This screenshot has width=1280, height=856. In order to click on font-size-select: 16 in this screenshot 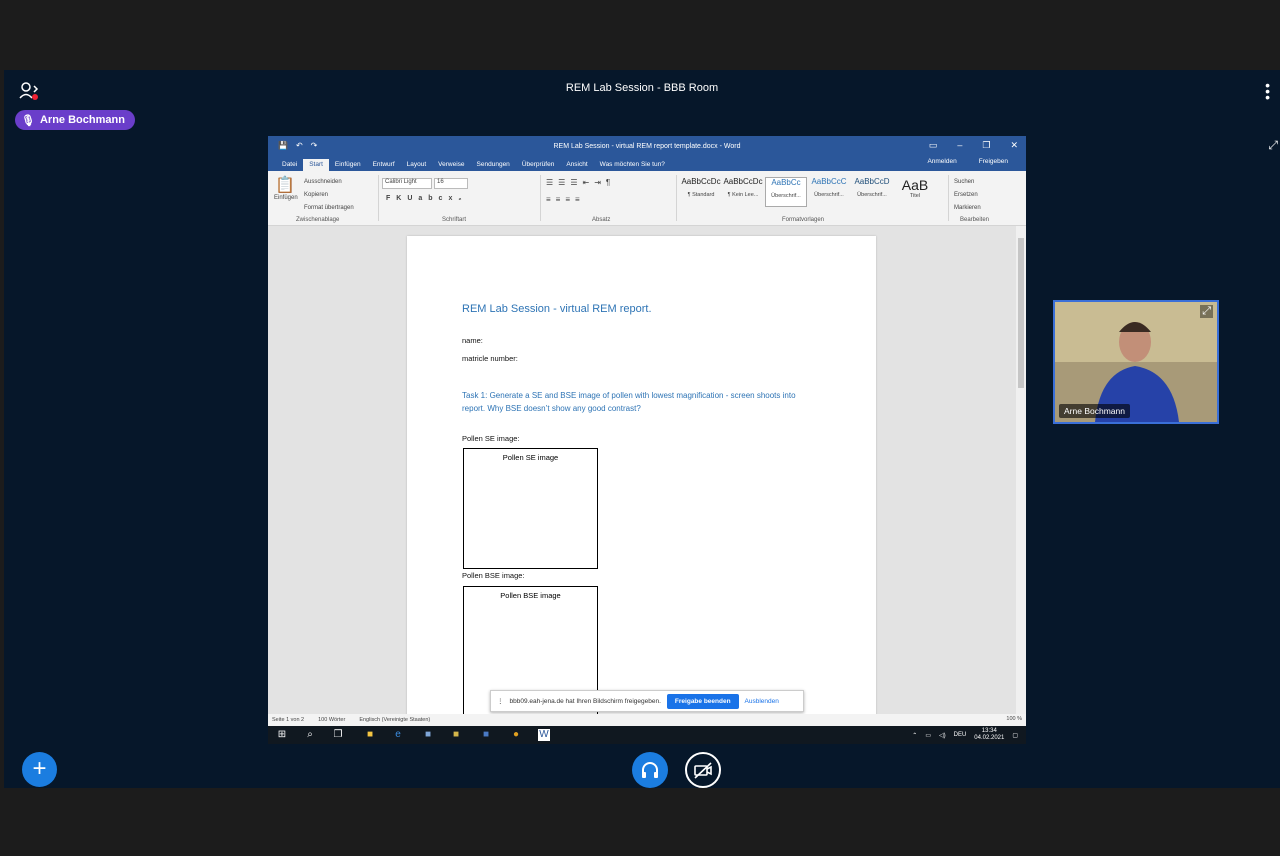, I will do `click(451, 183)`.